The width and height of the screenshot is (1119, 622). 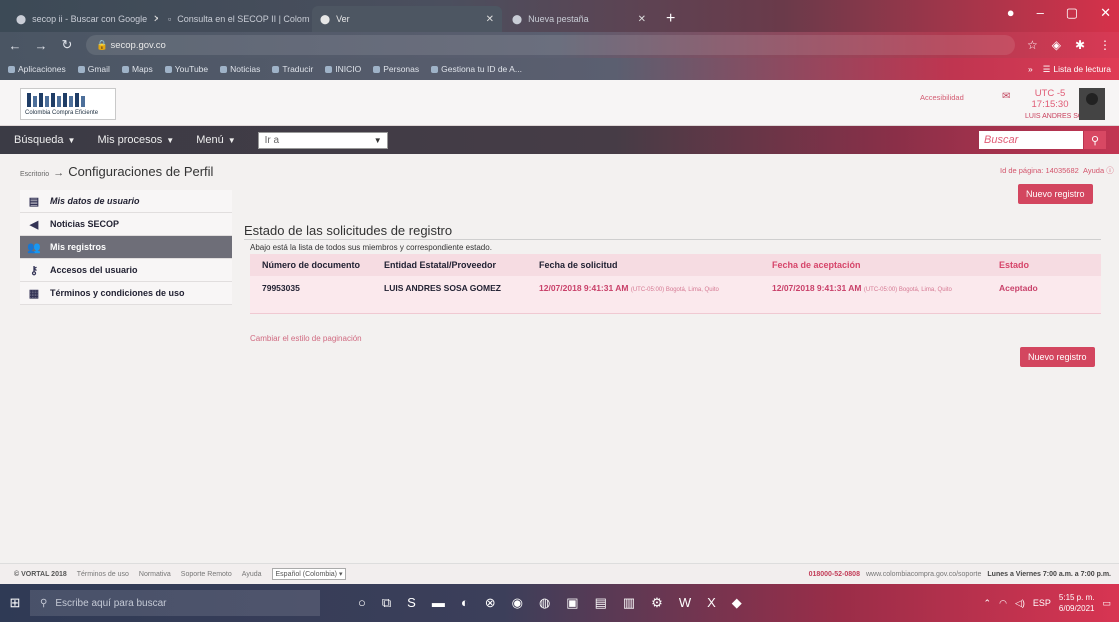 I want to click on search-input: Buscar, so click(x=1031, y=140).